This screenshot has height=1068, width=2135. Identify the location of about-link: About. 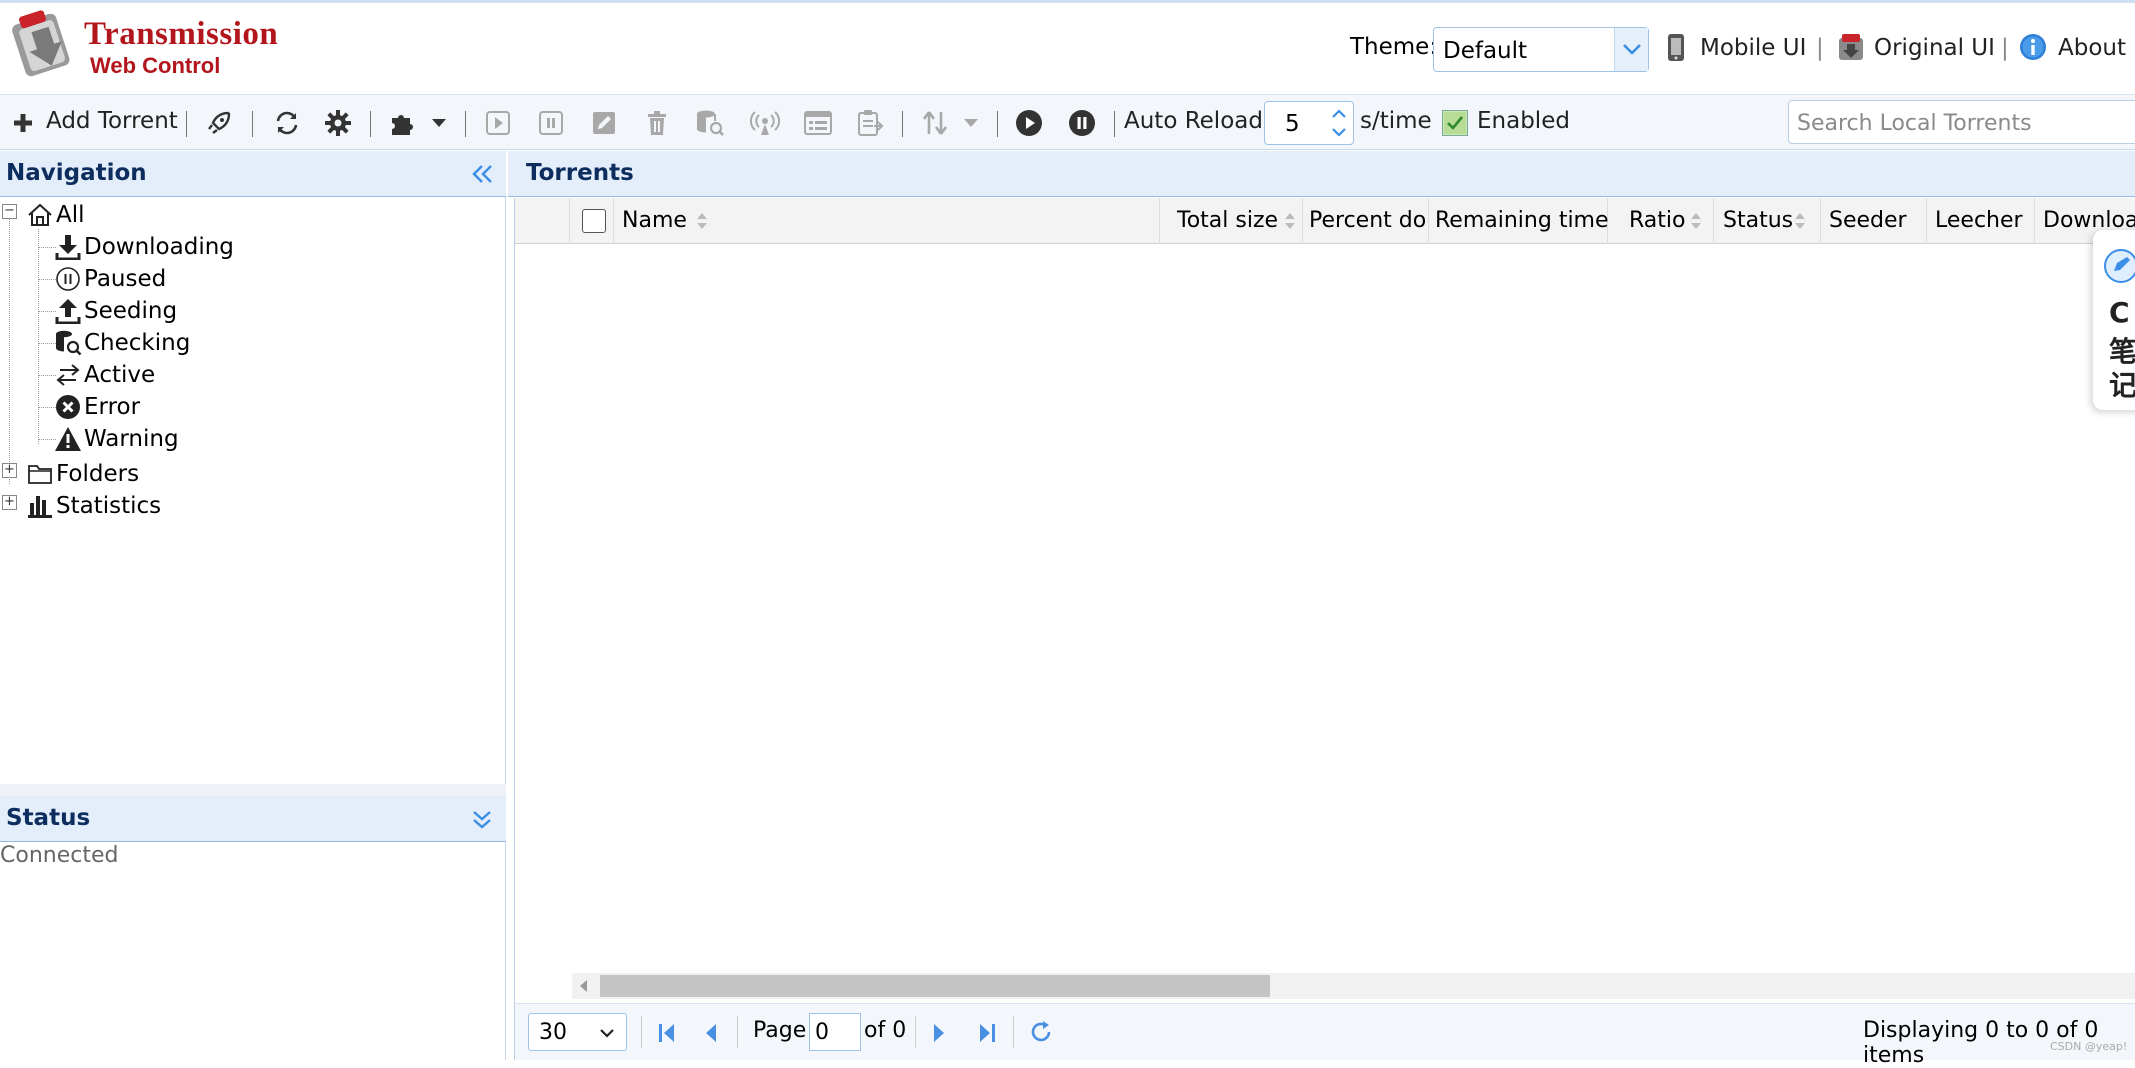
(2092, 48).